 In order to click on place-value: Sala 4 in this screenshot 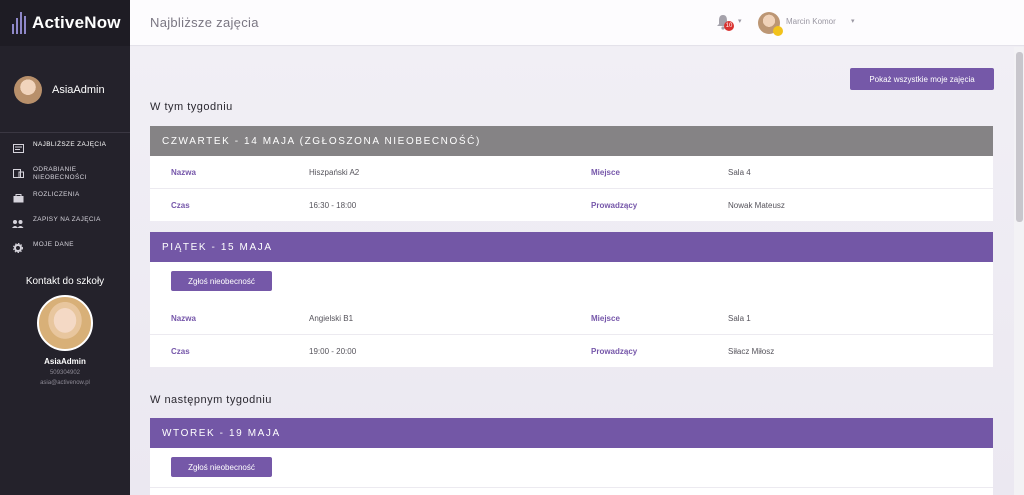, I will do `click(739, 172)`.